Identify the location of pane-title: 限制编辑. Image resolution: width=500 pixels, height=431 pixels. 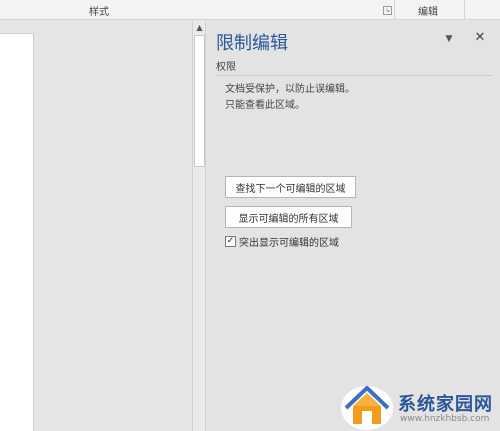
(252, 43).